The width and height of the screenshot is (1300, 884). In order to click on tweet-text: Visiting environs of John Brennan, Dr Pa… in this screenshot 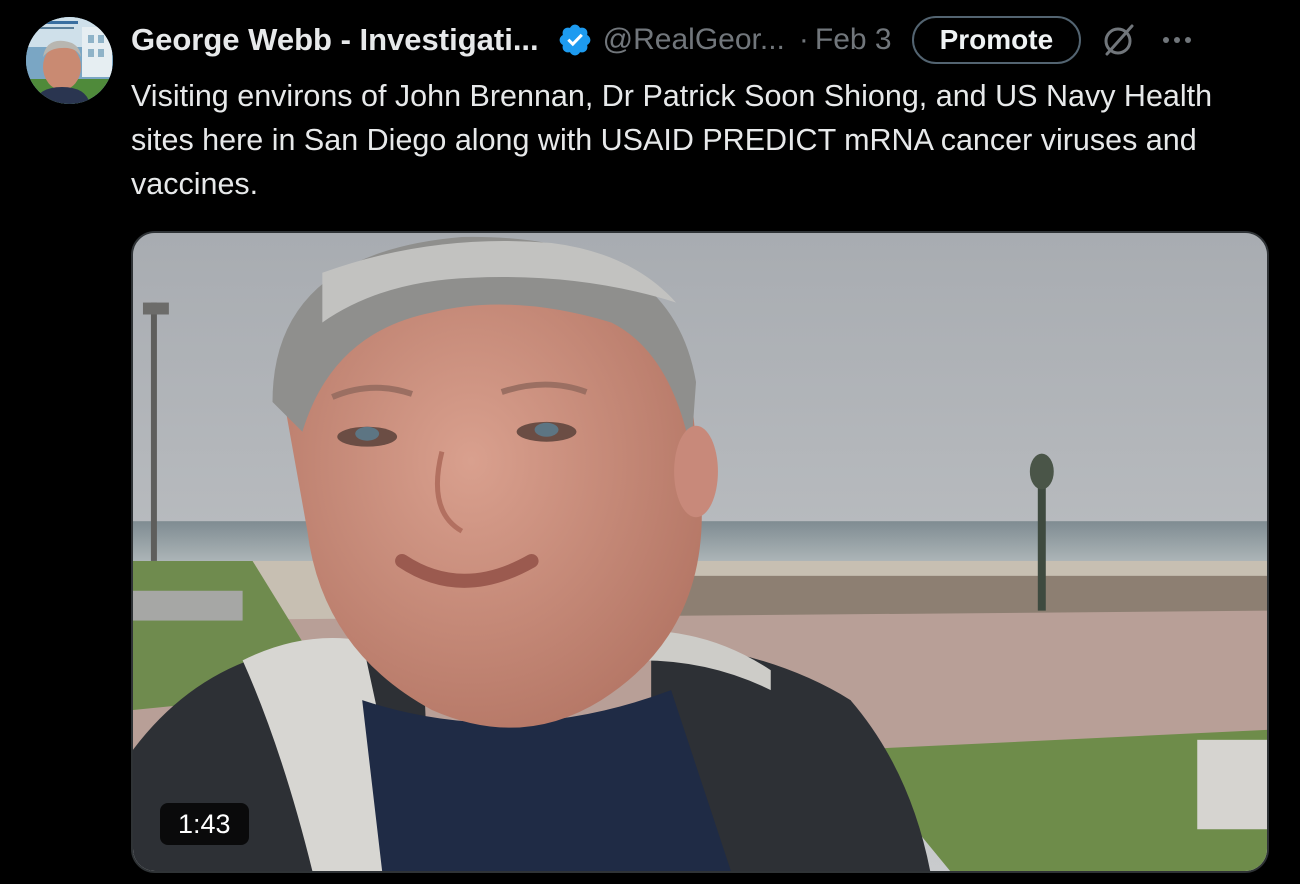, I will do `click(672, 140)`.